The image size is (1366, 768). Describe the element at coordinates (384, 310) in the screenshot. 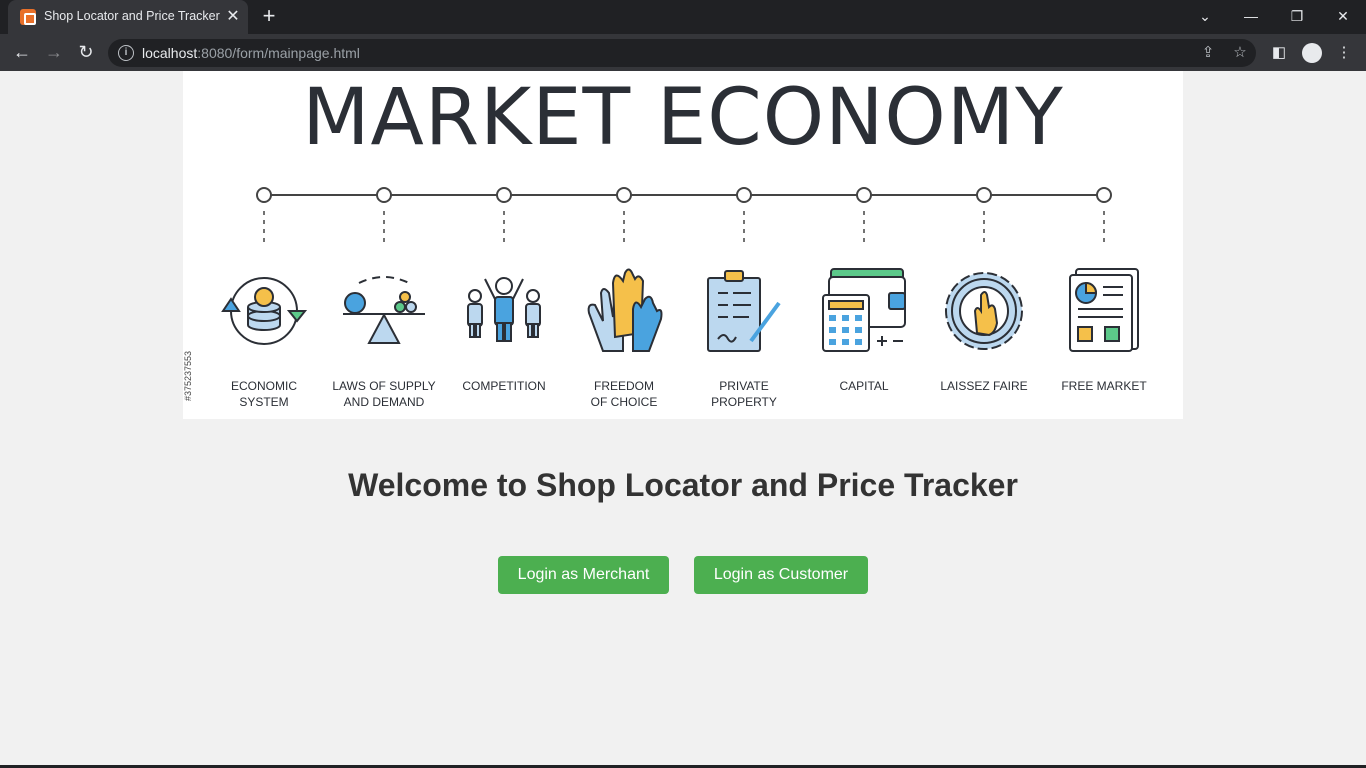

I see `supply-demand-scale-icon` at that location.